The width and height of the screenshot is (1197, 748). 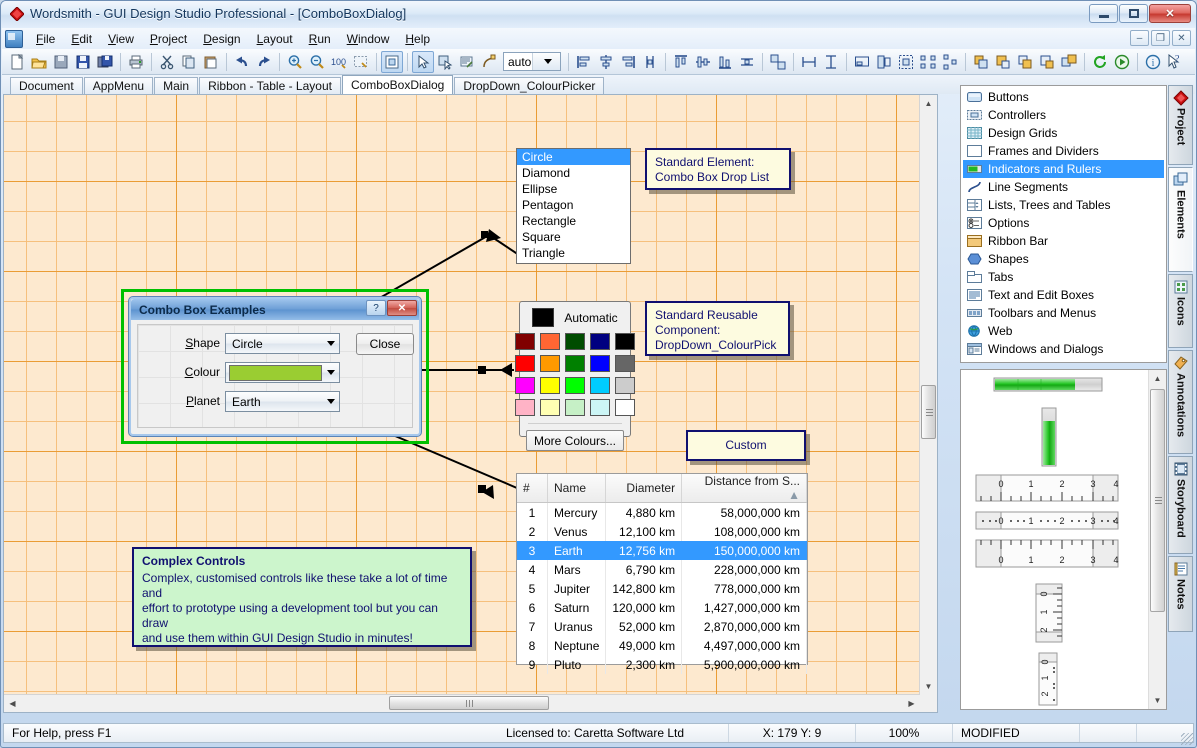 What do you see at coordinates (168, 39) in the screenshot?
I see `menu-project: Project` at bounding box center [168, 39].